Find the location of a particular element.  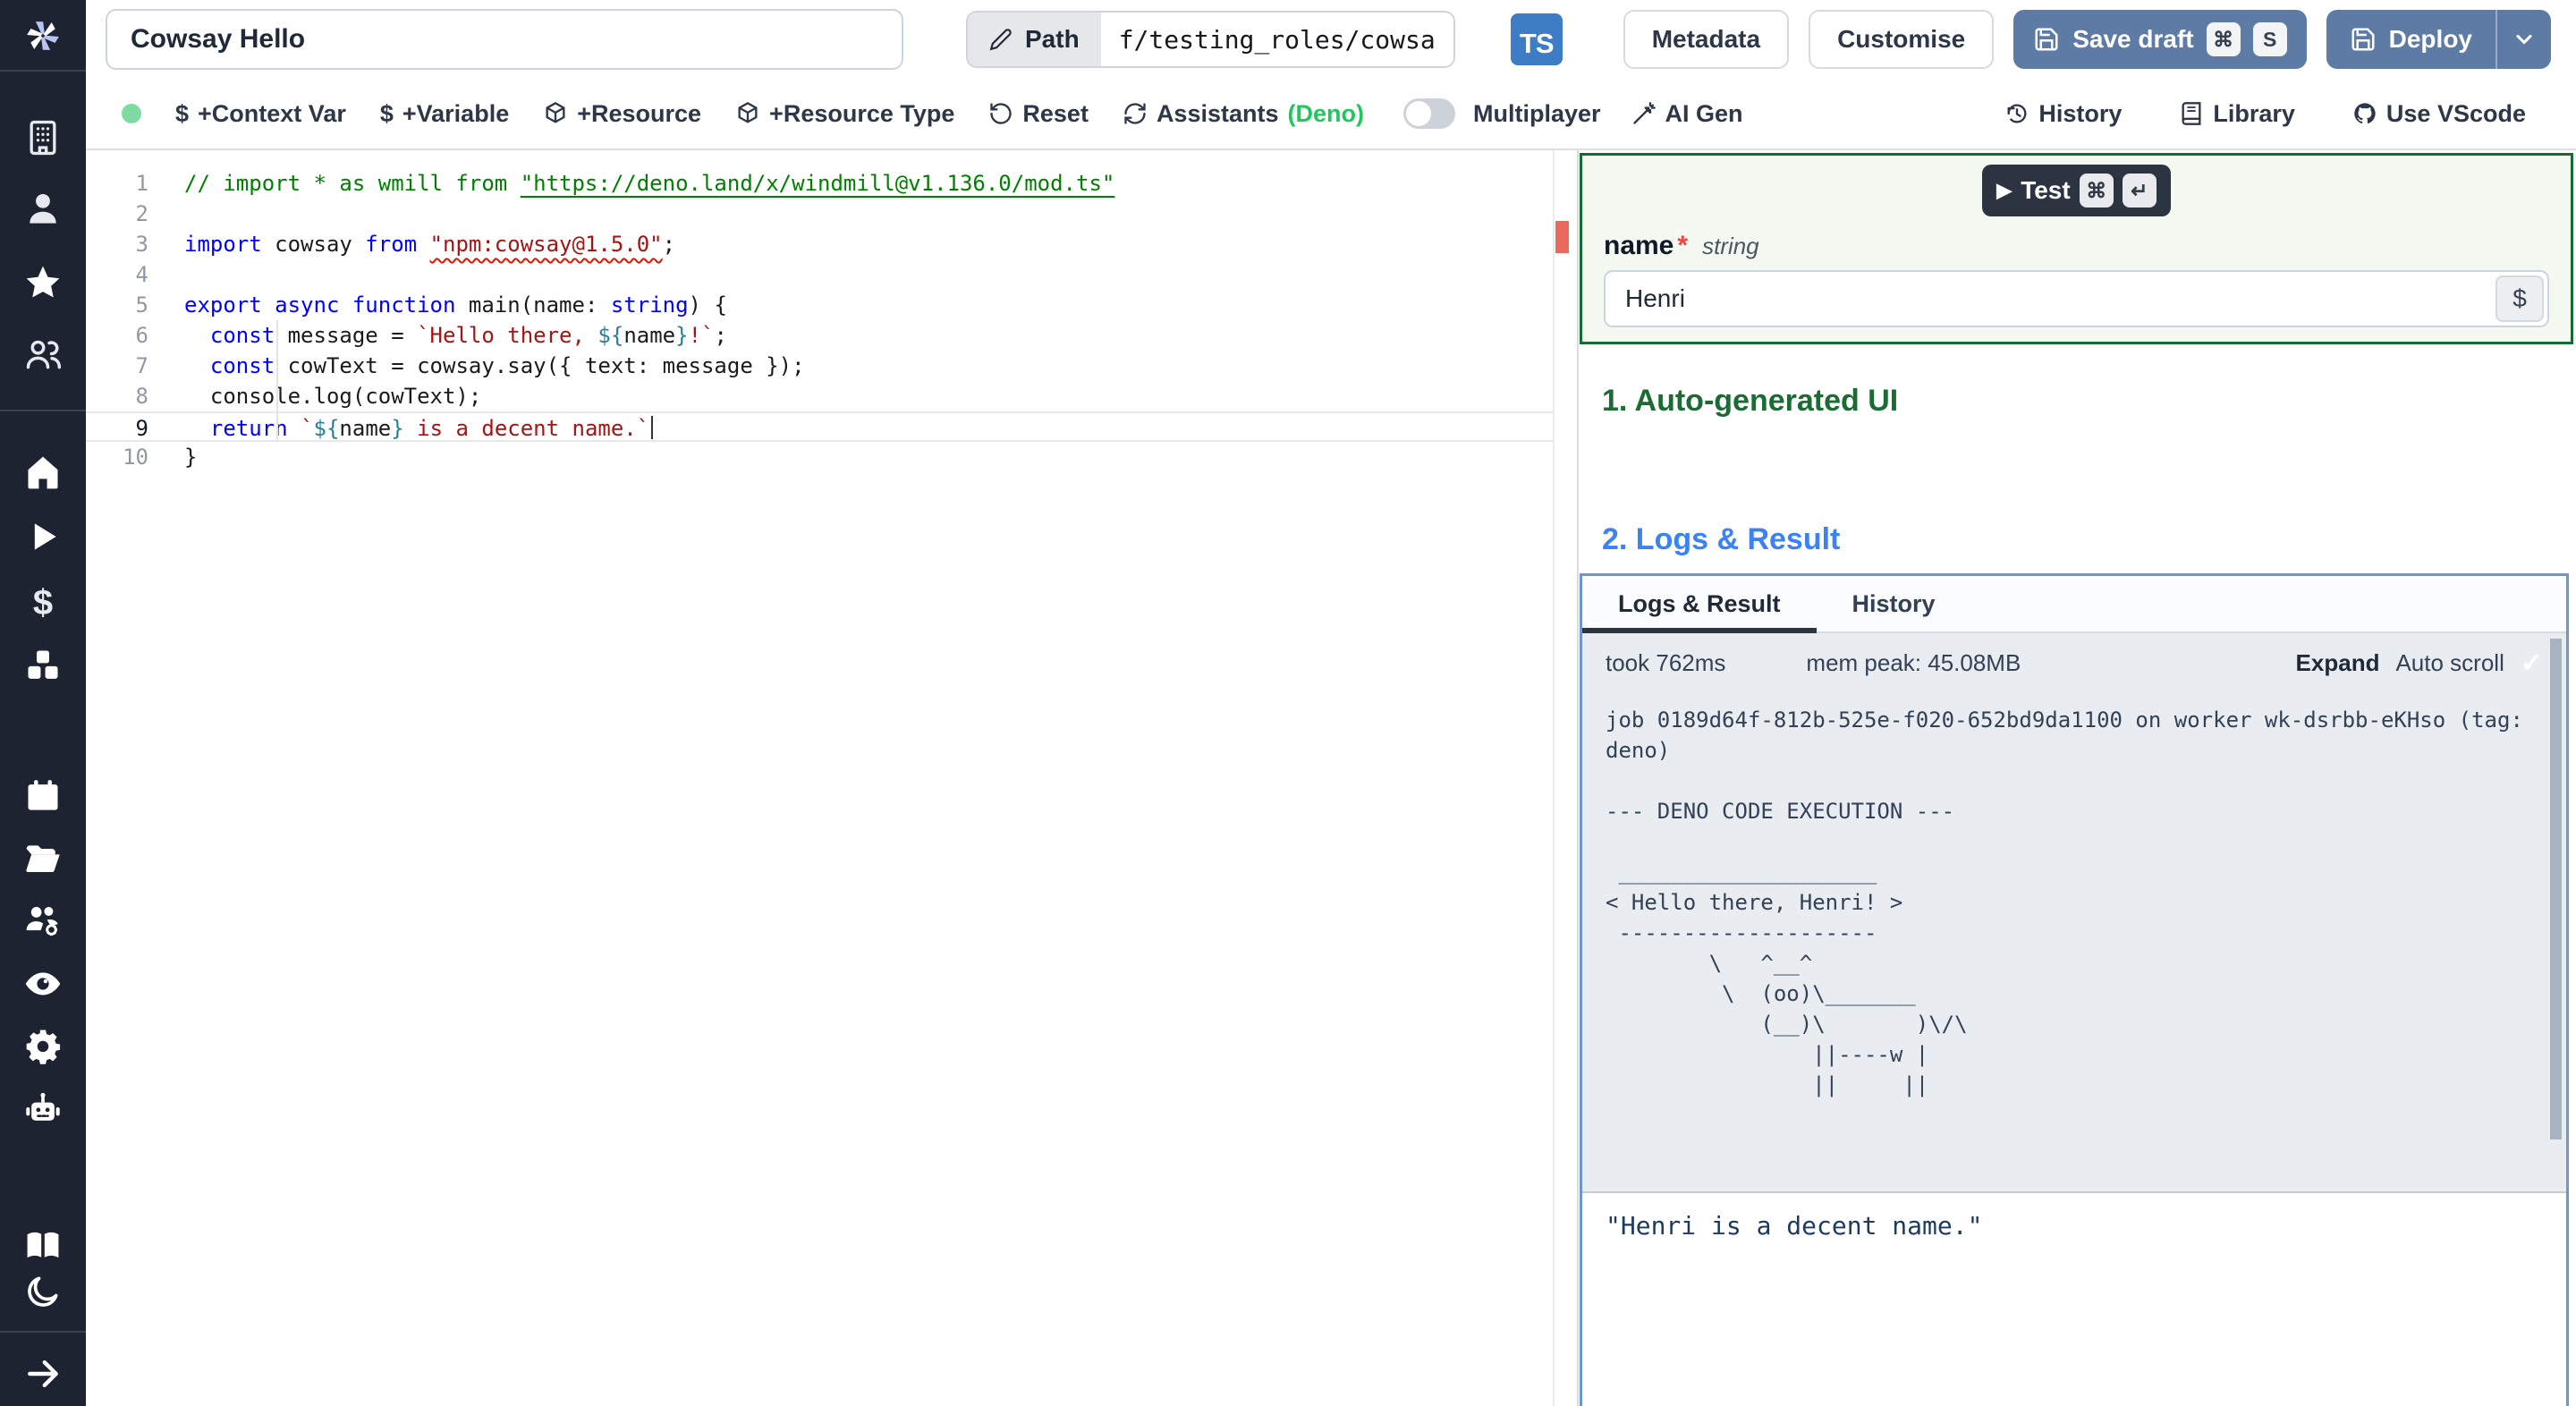

line-number: 8 is located at coordinates (141, 397).